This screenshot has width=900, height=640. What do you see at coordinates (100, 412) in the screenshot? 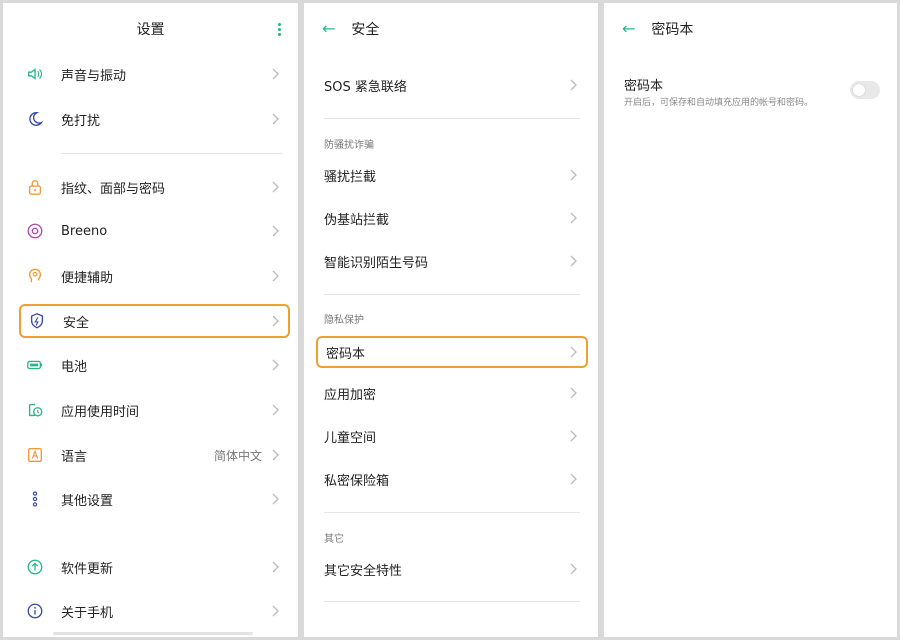
I see `settings-item-label: 应用使用时间` at bounding box center [100, 412].